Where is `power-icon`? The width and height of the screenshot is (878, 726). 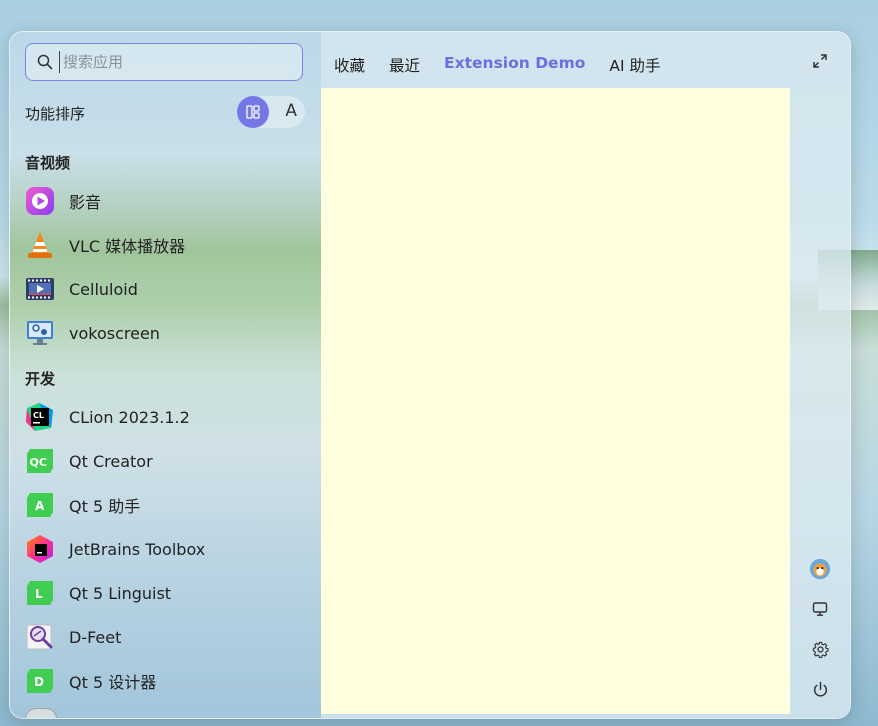 power-icon is located at coordinates (820, 688).